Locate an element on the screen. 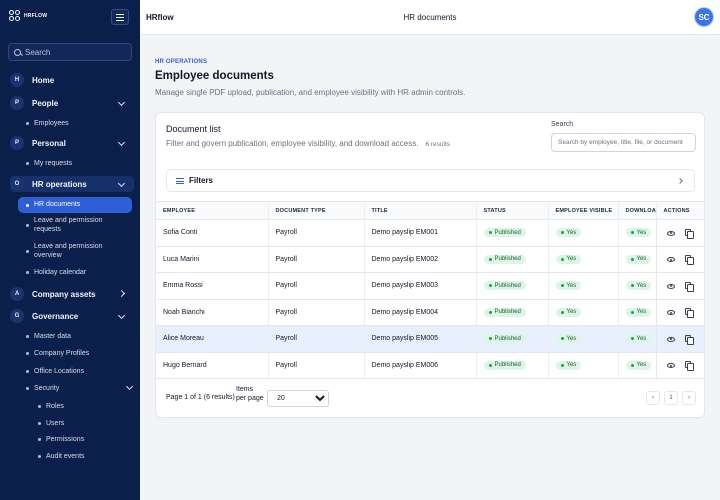 This screenshot has width=720, height=500. cell-employee: Alice Moreau is located at coordinates (212, 339).